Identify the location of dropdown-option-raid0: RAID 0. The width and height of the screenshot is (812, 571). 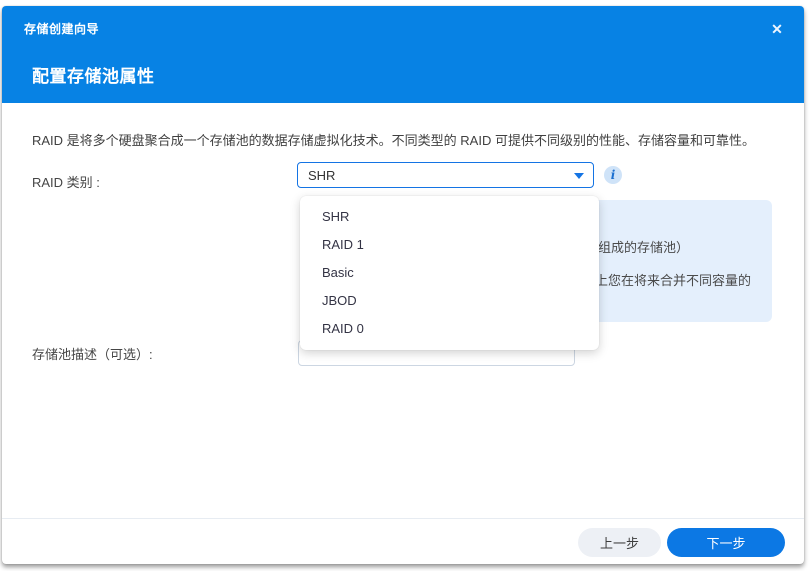
(449, 329).